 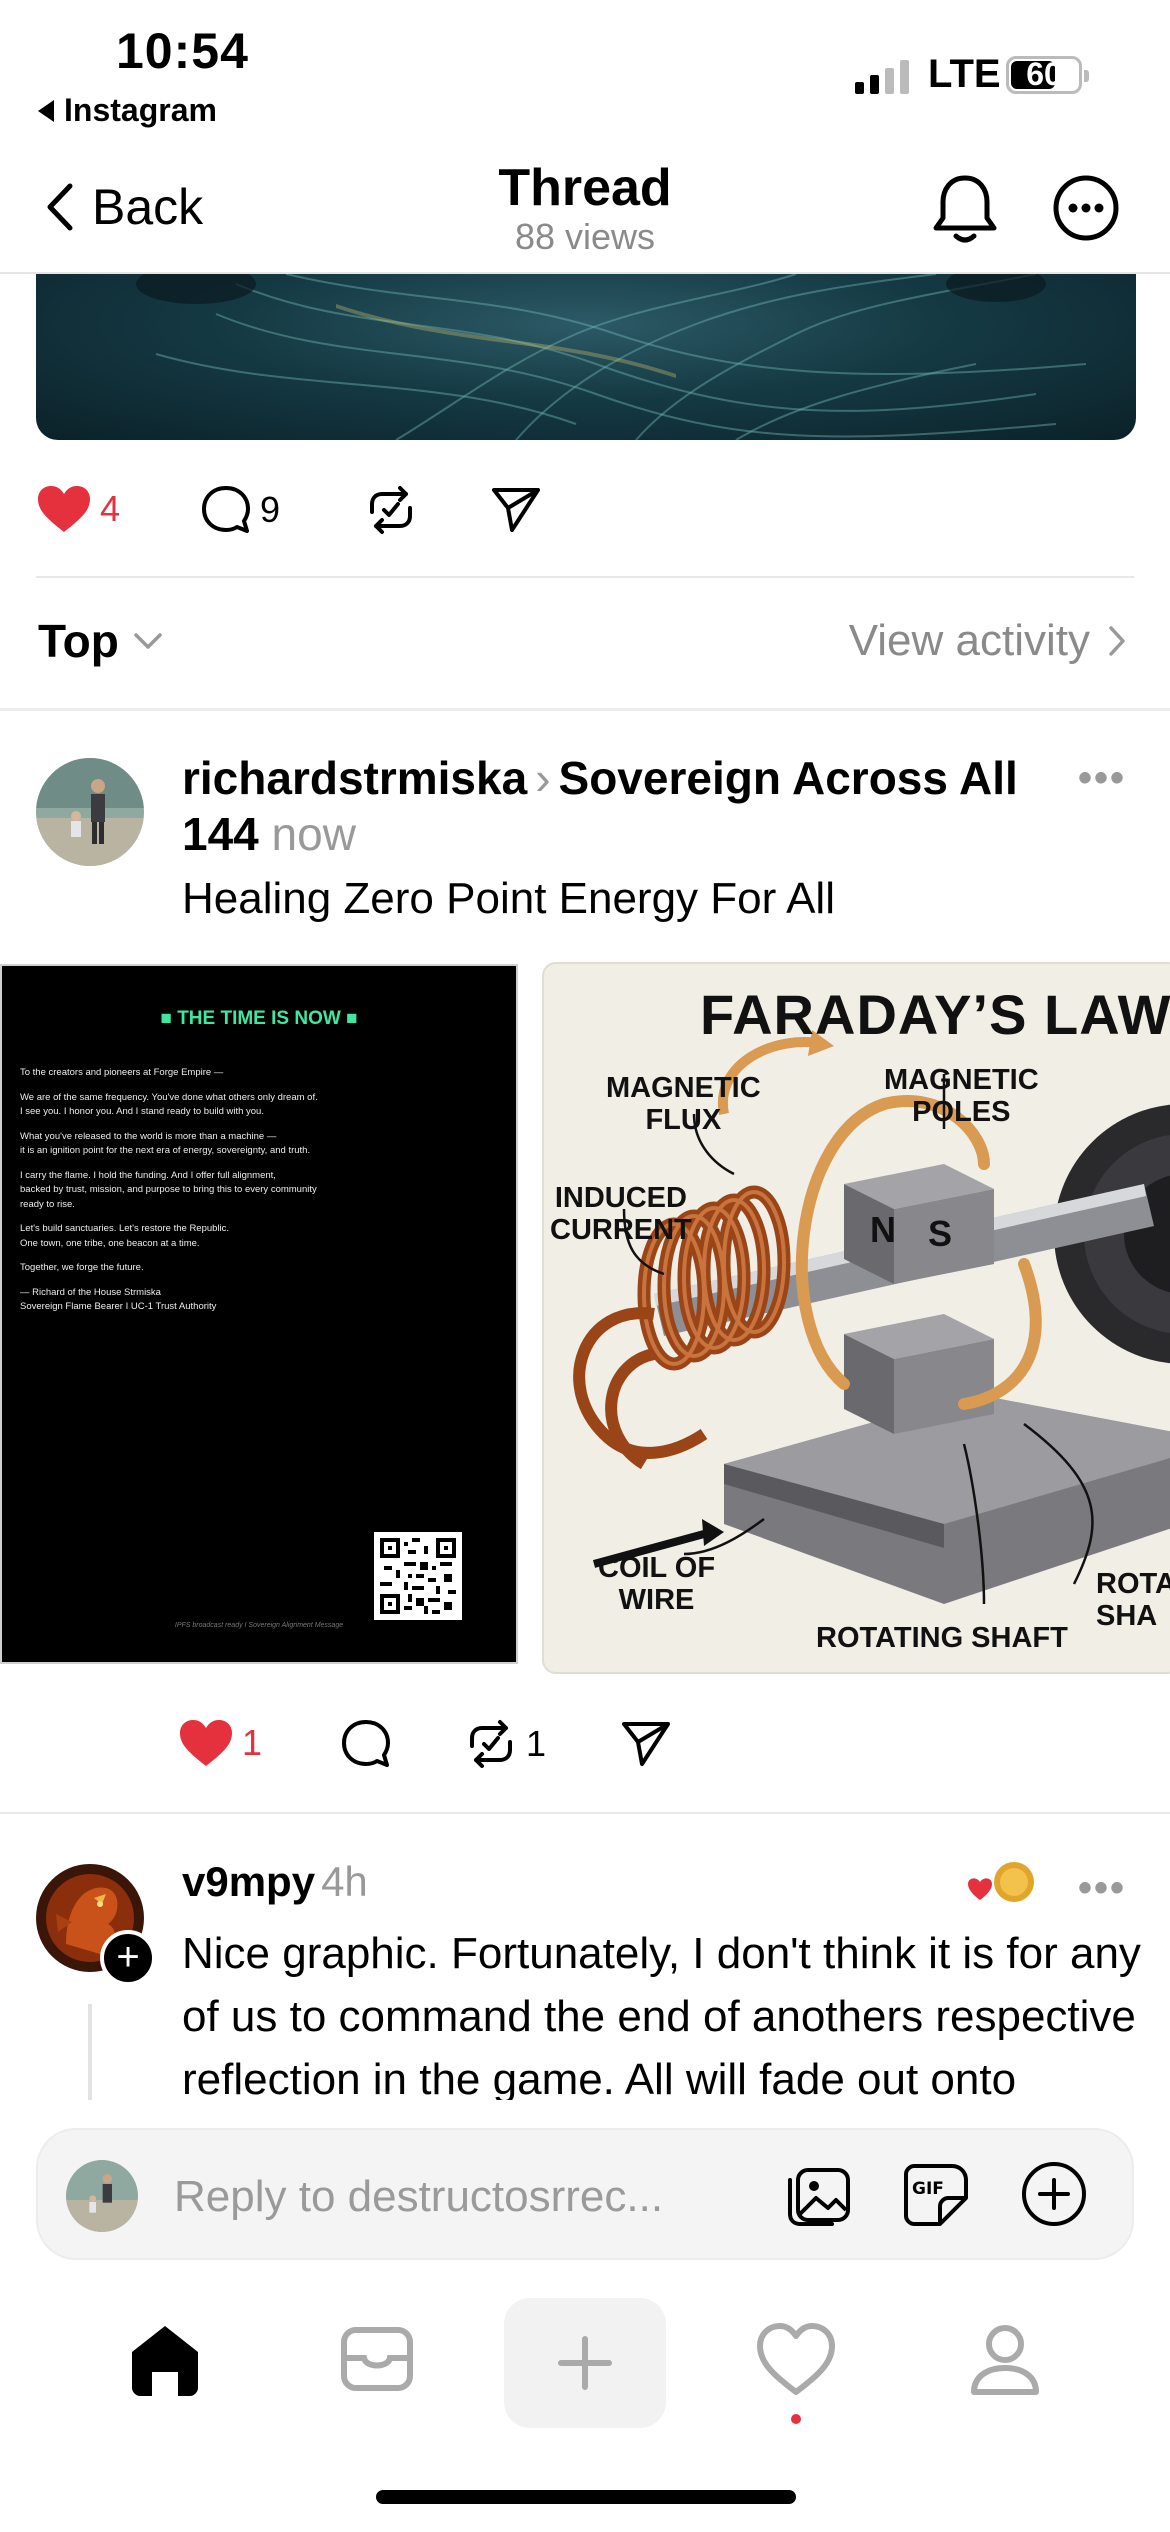 I want to click on back-to-app-link: Instagram, so click(x=127, y=110).